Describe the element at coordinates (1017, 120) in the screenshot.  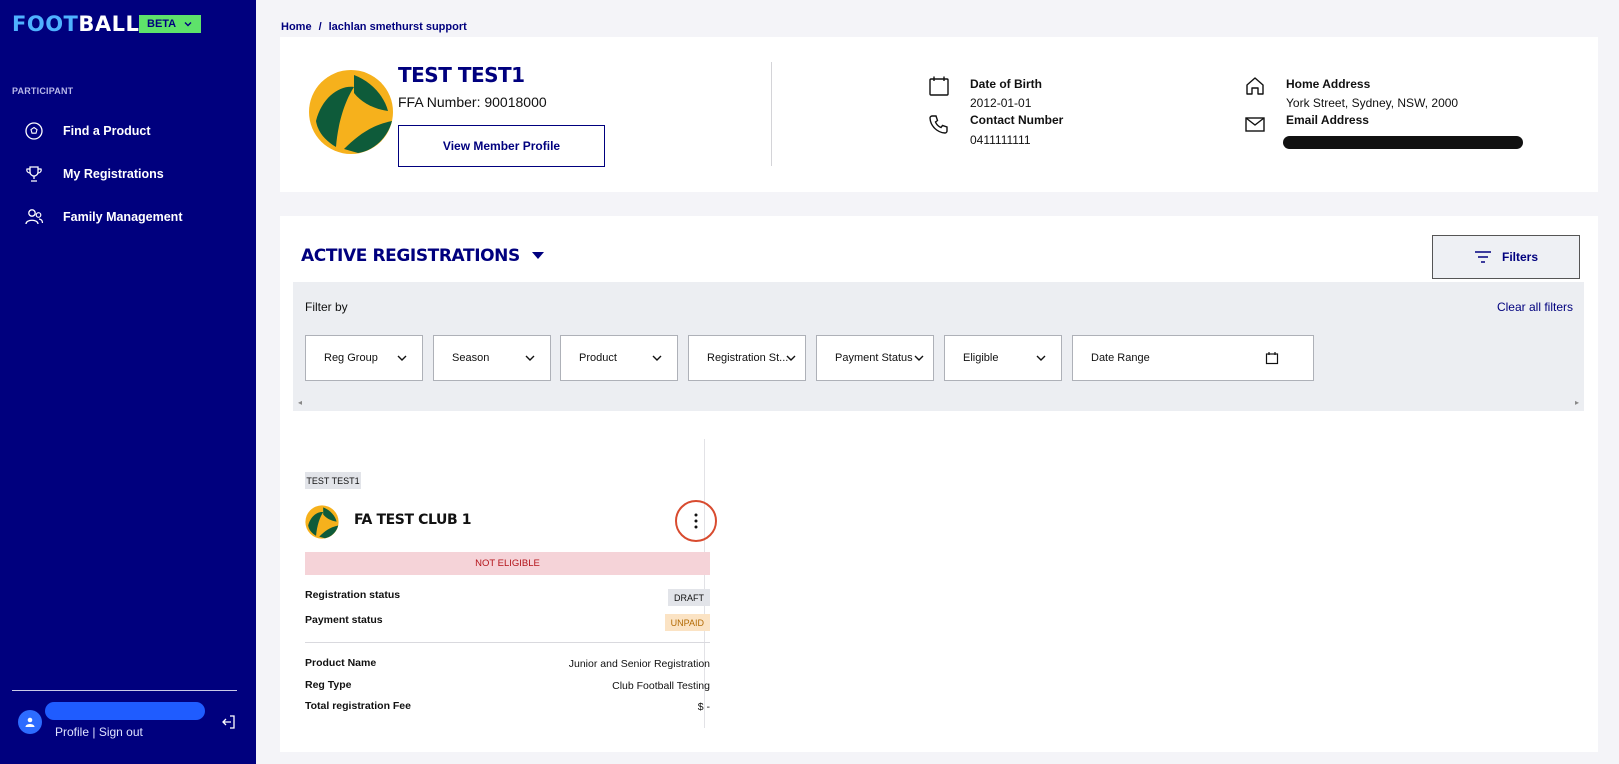
I see `contact-label: Contact Number` at that location.